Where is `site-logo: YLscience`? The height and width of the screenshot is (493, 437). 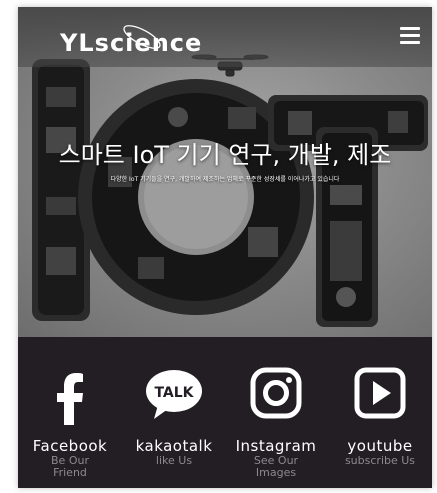
site-logo: YLscience is located at coordinates (131, 41).